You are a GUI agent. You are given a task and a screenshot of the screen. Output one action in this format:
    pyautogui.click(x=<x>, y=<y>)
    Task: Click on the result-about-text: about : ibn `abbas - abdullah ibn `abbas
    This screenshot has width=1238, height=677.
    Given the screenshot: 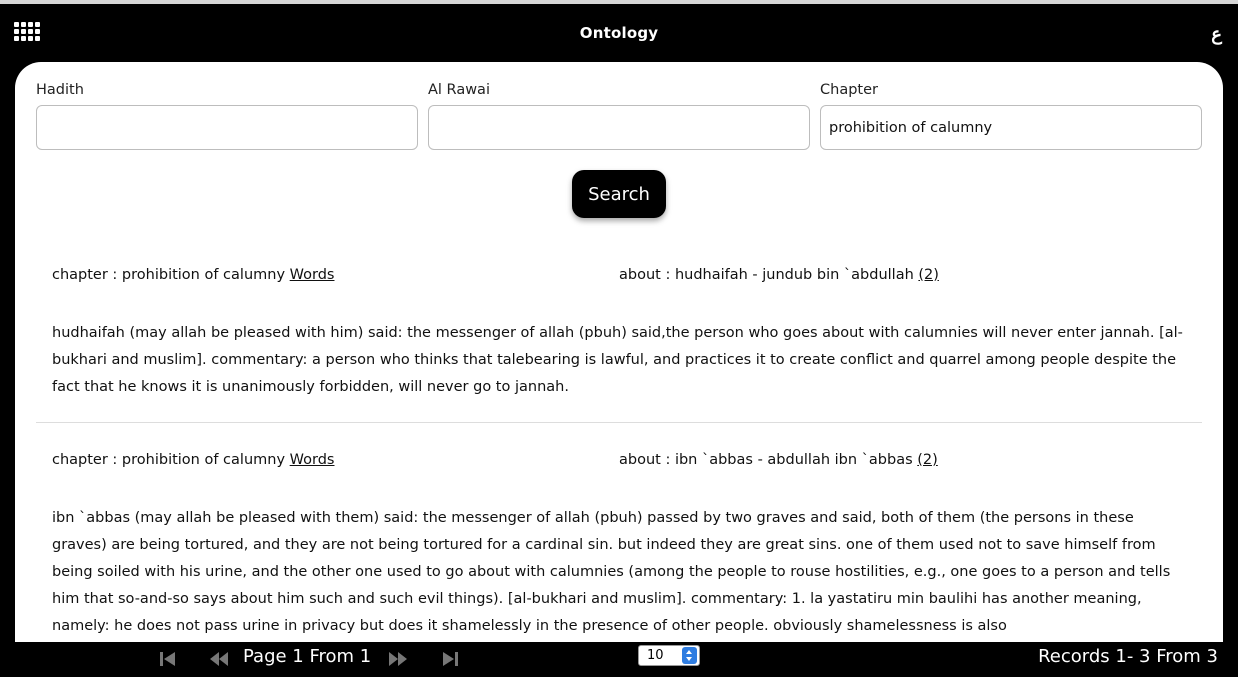 What is the action you would take?
    pyautogui.click(x=766, y=460)
    